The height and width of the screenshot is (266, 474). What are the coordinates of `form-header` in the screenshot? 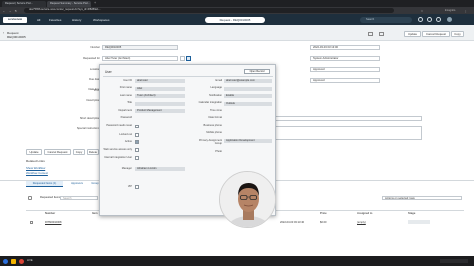 It's located at (237, 33).